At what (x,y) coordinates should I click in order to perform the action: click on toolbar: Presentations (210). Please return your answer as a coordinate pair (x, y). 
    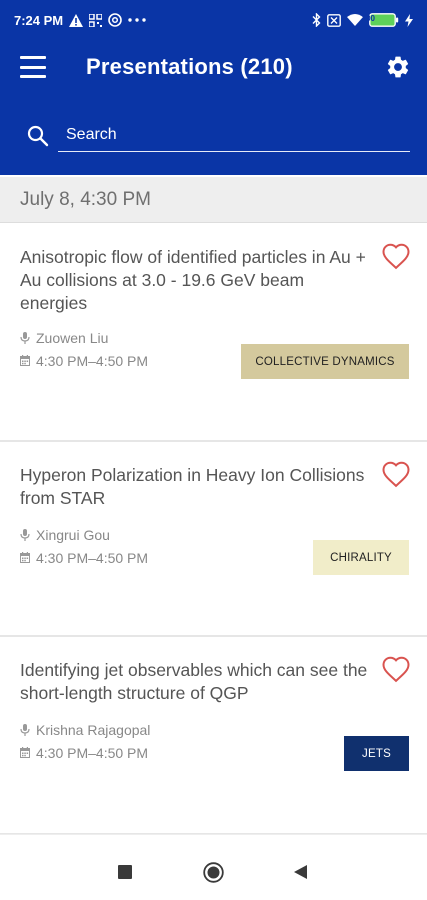
    Looking at the image, I should click on (213, 68).